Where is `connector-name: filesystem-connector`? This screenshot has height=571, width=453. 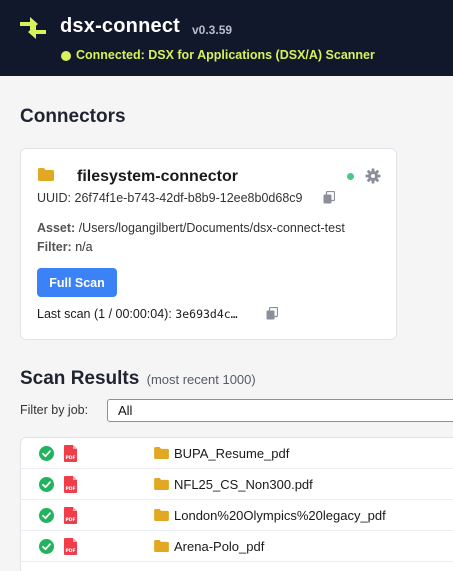
connector-name: filesystem-connector is located at coordinates (157, 176).